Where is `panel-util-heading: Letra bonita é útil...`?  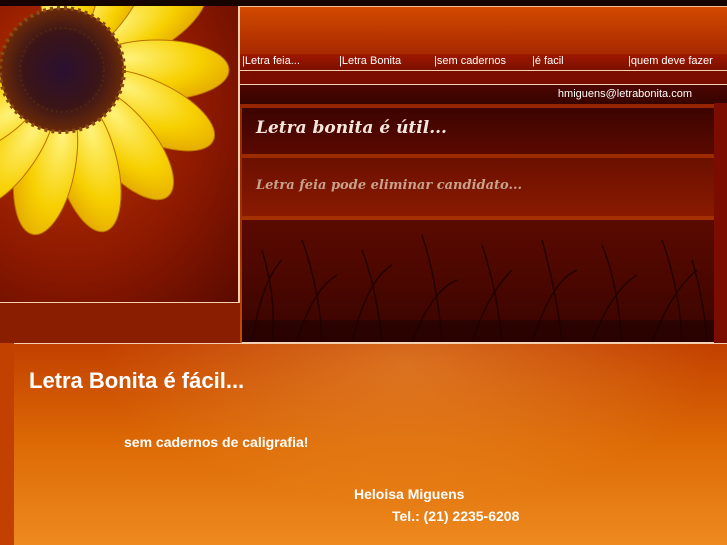 panel-util-heading: Letra bonita é útil... is located at coordinates (351, 128).